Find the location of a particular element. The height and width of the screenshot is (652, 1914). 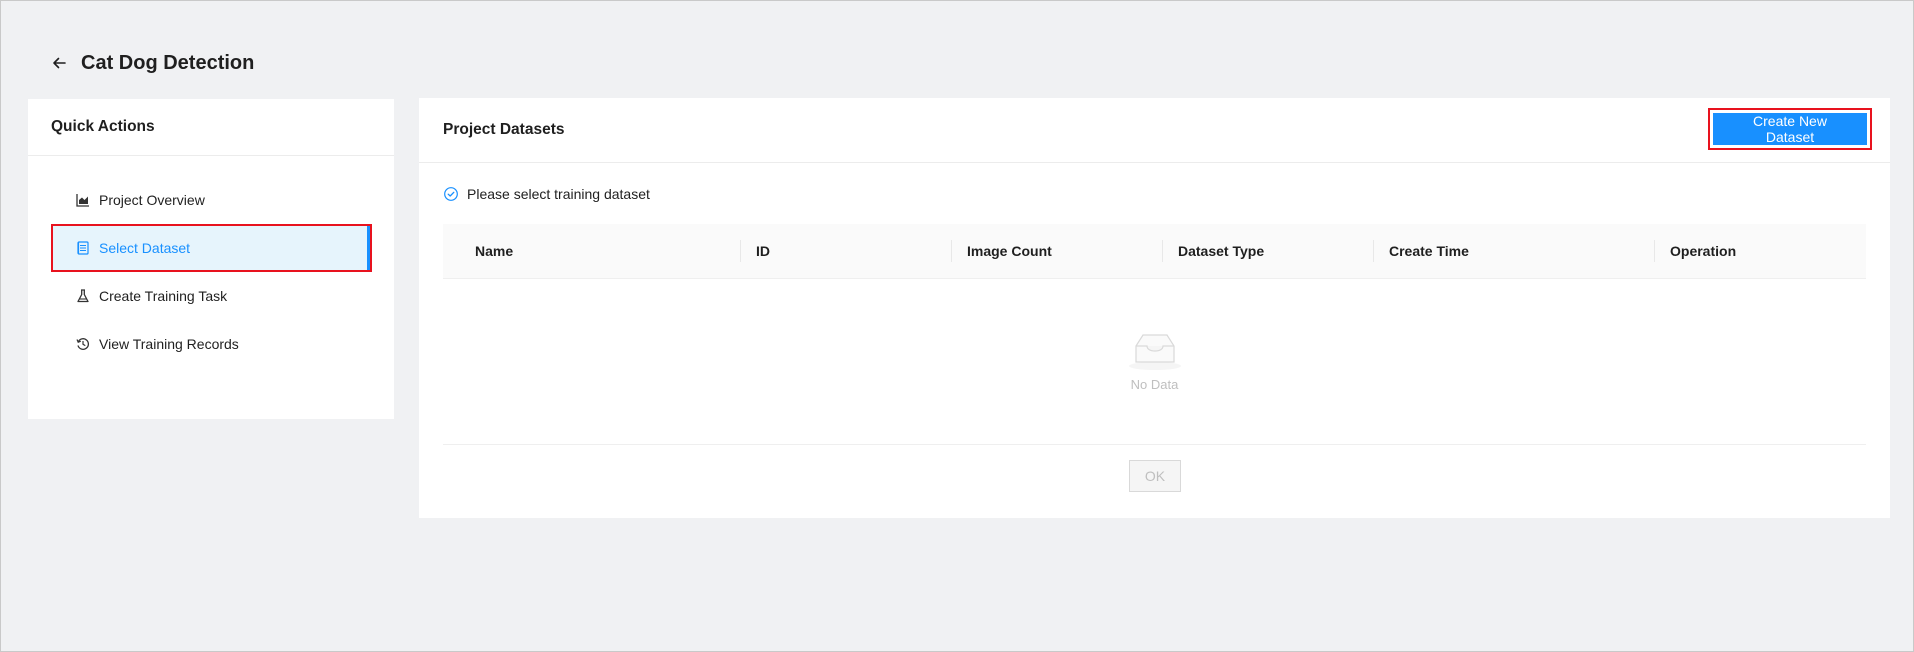

empty-inbox-icon is located at coordinates (1154, 352).